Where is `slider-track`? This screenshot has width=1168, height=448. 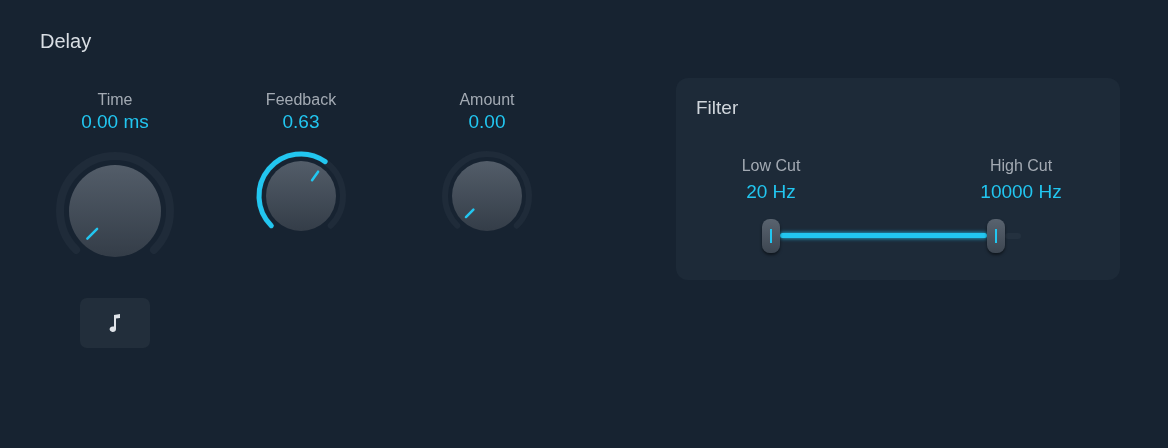
slider-track is located at coordinates (1013, 236).